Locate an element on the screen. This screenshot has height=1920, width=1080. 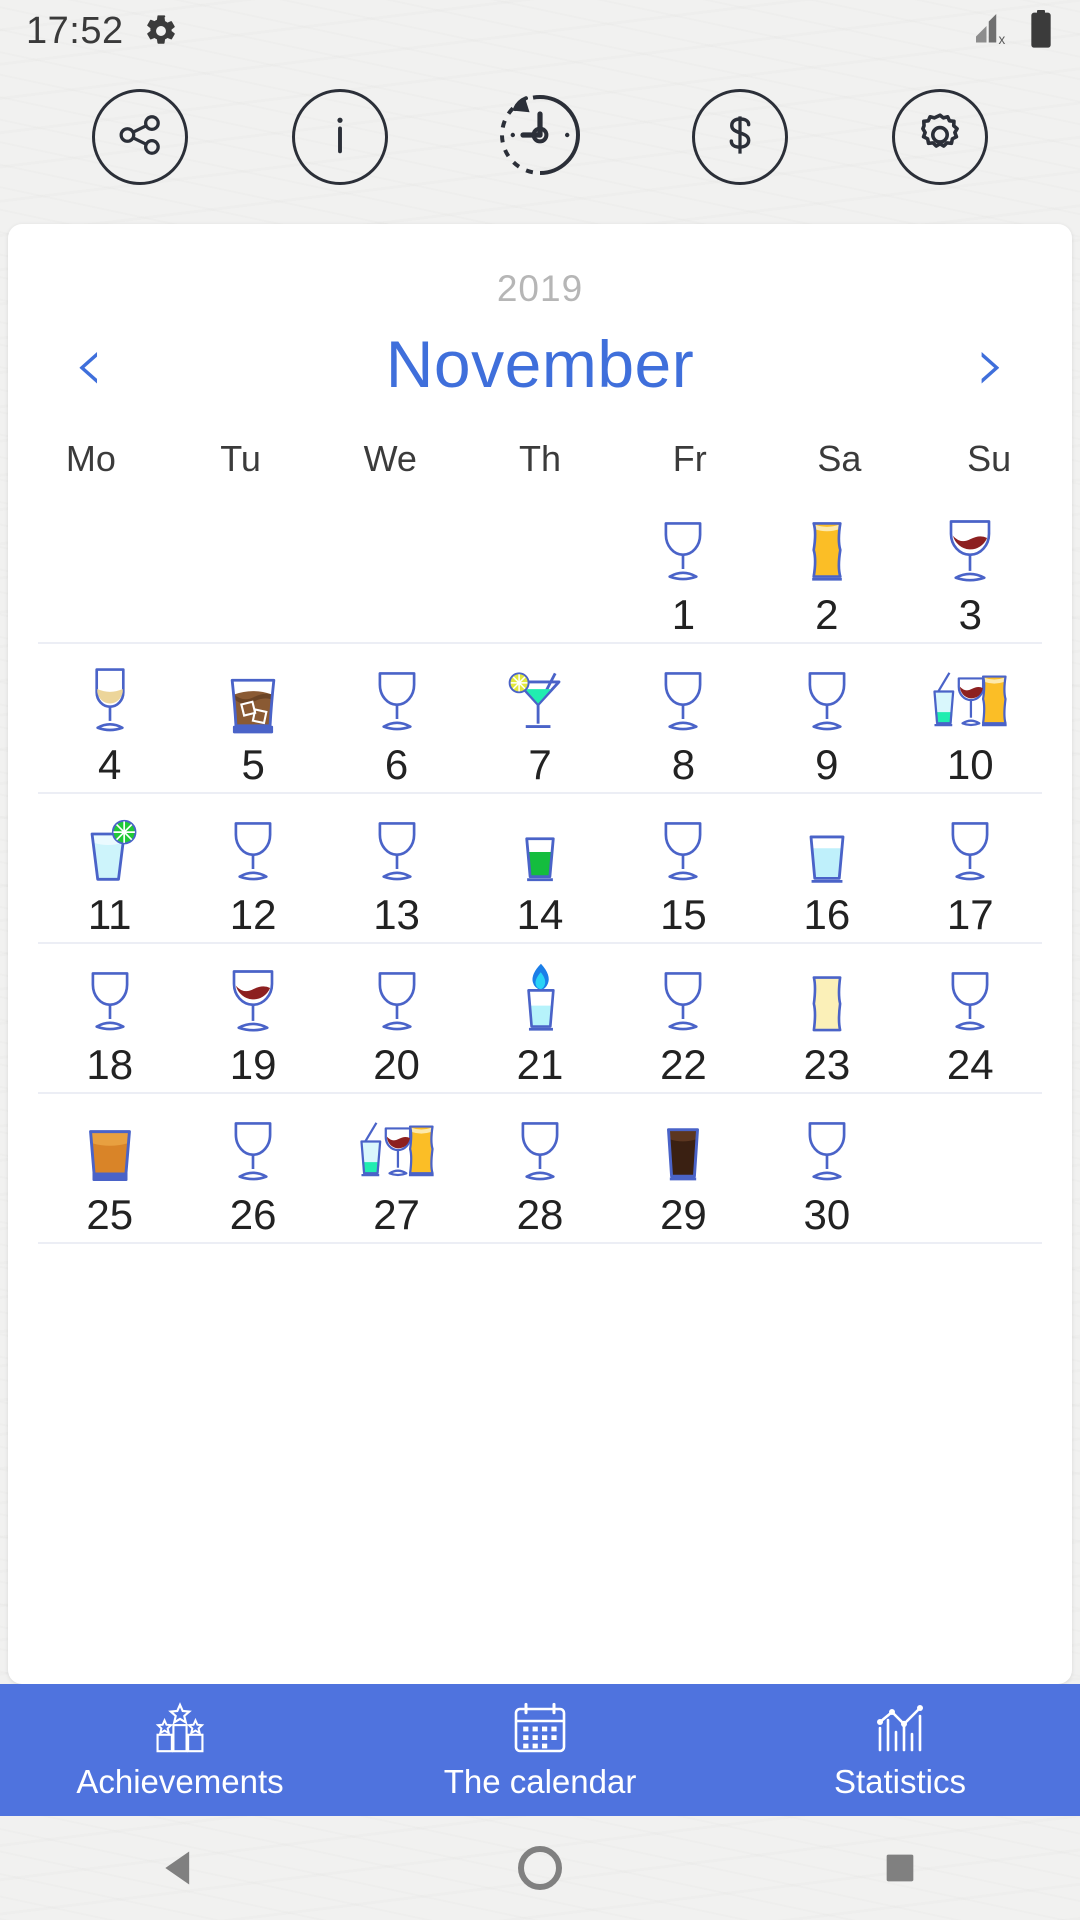
calendar-day-empty is located at coordinates (252, 571).